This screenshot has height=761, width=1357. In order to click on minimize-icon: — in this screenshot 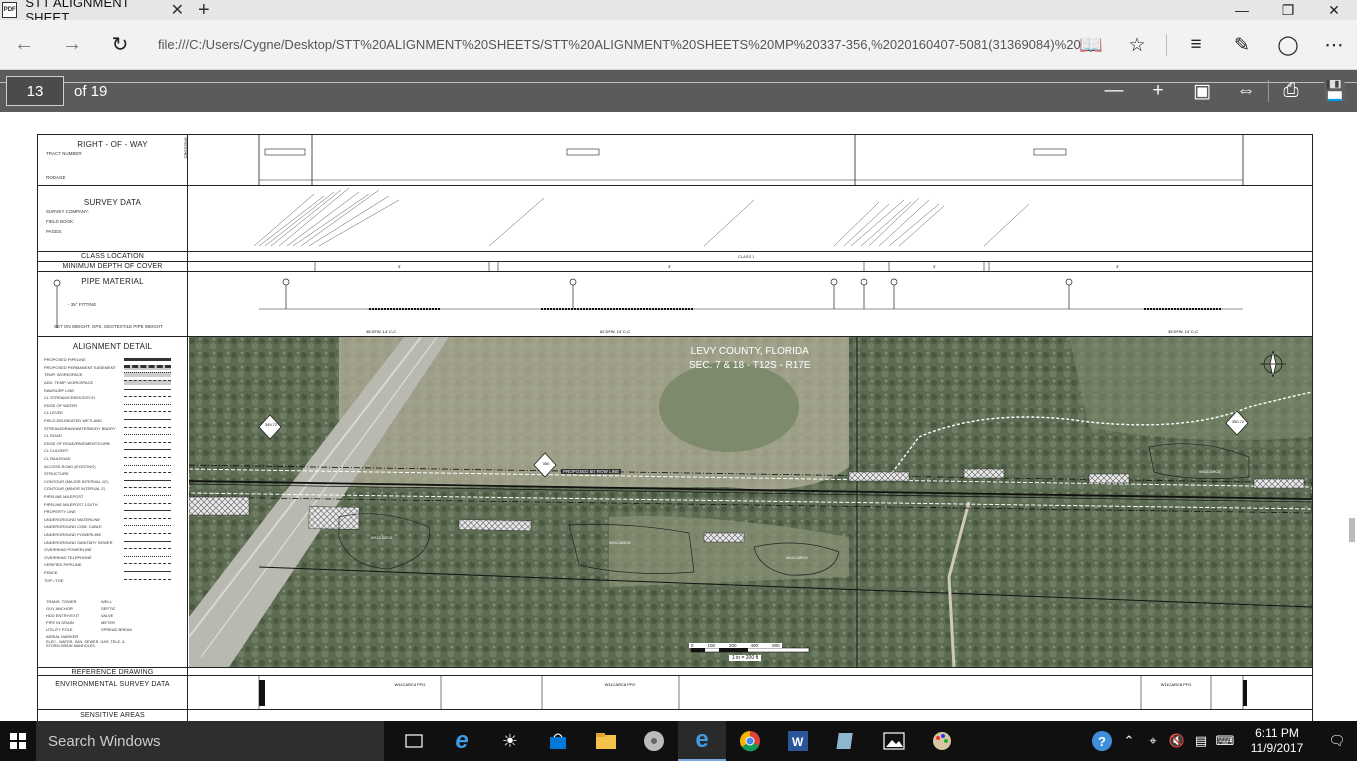, I will do `click(1242, 10)`.